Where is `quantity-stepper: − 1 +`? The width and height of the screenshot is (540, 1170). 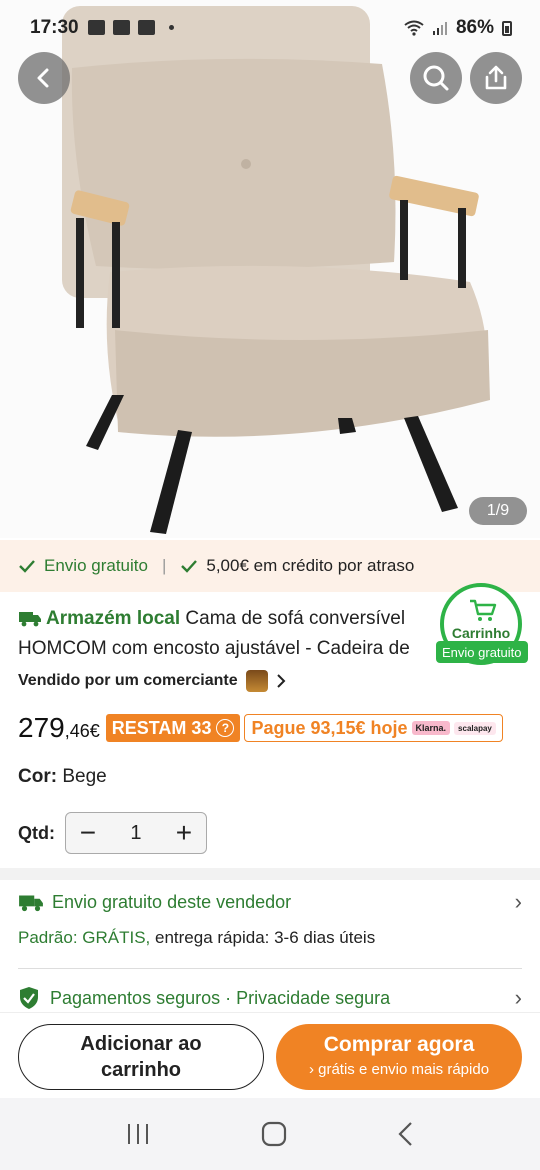
quantity-stepper: − 1 + is located at coordinates (135, 833).